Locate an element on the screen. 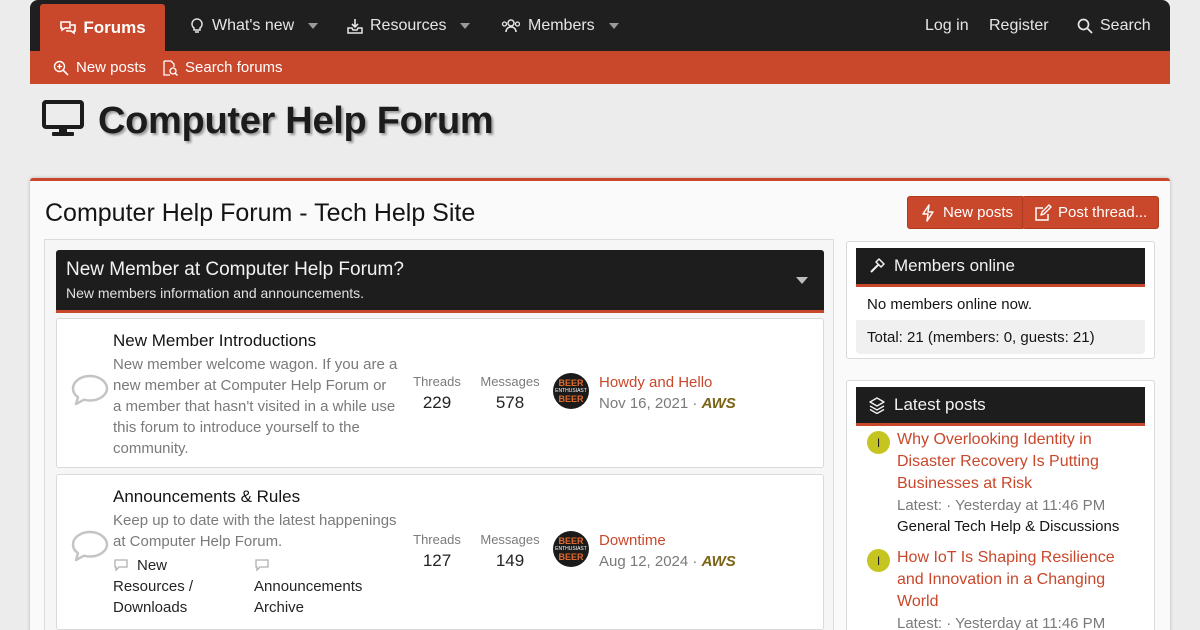 This screenshot has width=1200, height=630. new-posts-link: New posts is located at coordinates (99, 67).